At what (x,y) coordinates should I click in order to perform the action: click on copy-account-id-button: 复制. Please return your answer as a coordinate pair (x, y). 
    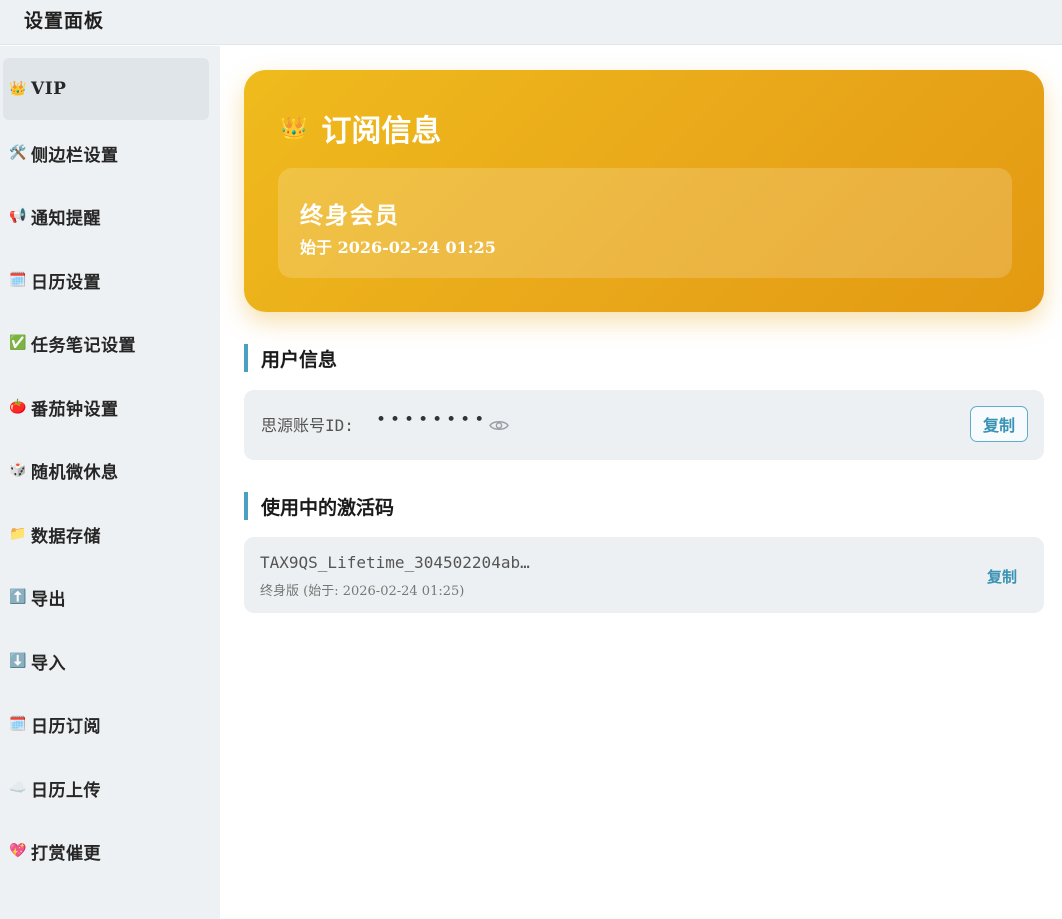
    Looking at the image, I should click on (999, 424).